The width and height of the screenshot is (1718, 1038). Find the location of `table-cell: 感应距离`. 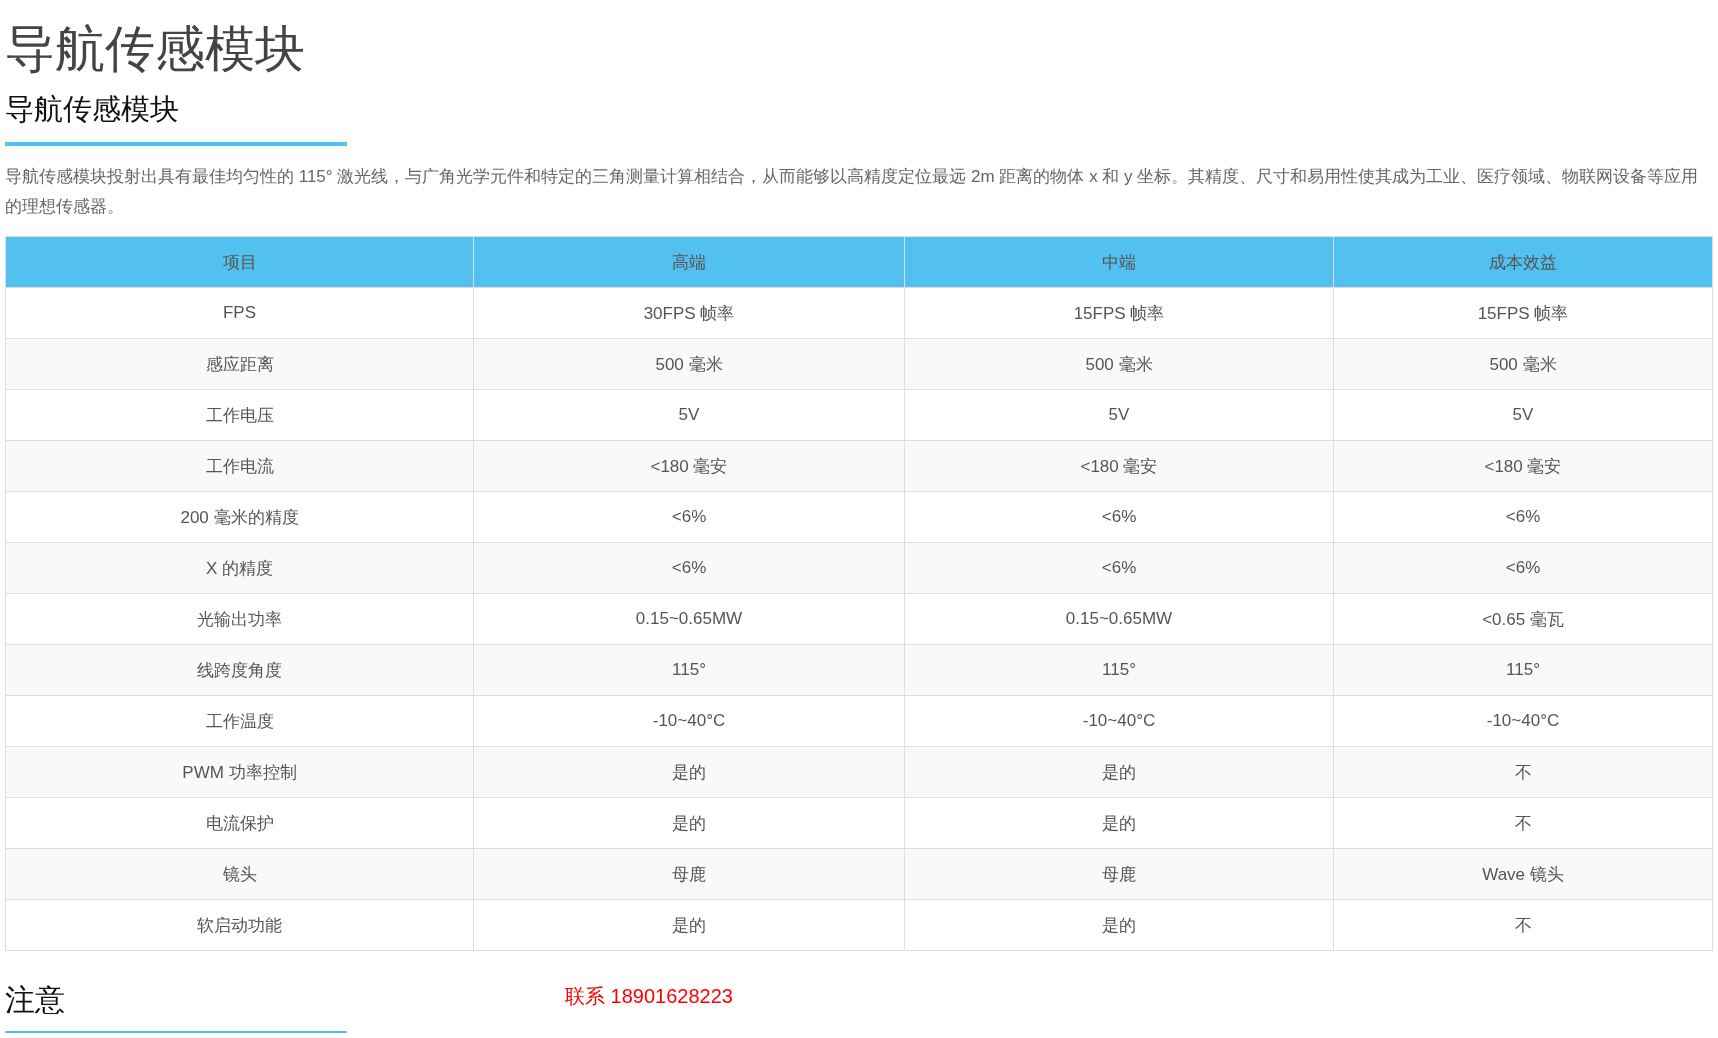

table-cell: 感应距离 is located at coordinates (239, 364).